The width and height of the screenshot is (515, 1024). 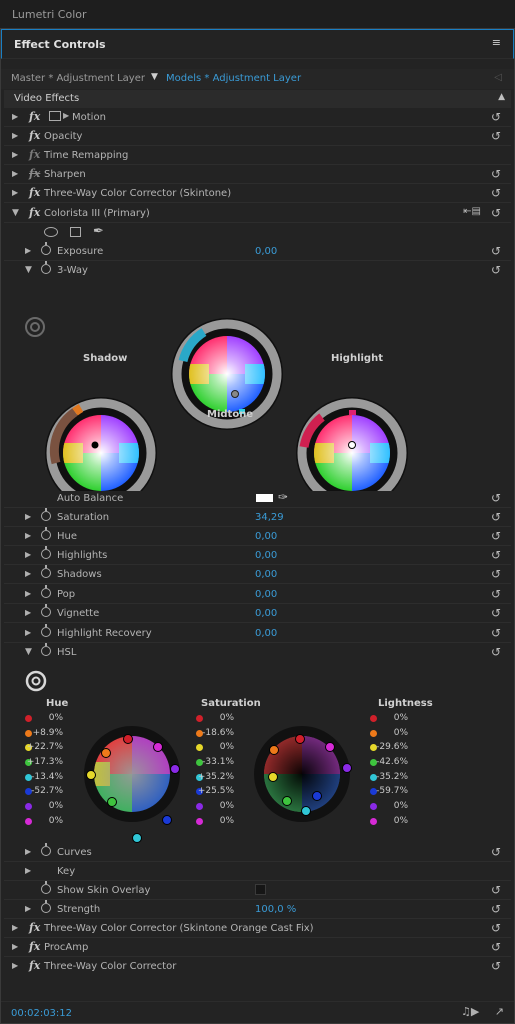 What do you see at coordinates (257, 213) in the screenshot?
I see `effect-row-colorista: ▼ fx Colorista III (Primary) ⇤▤ ↺` at bounding box center [257, 213].